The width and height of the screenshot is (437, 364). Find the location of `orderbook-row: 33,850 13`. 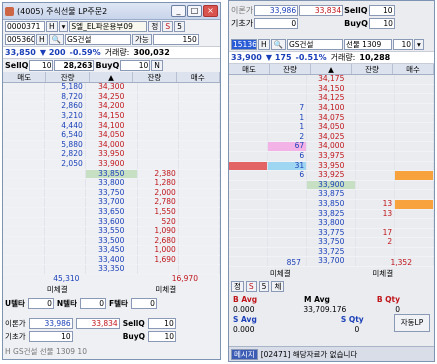

orderbook-row: 33,850 13 is located at coordinates (331, 204).